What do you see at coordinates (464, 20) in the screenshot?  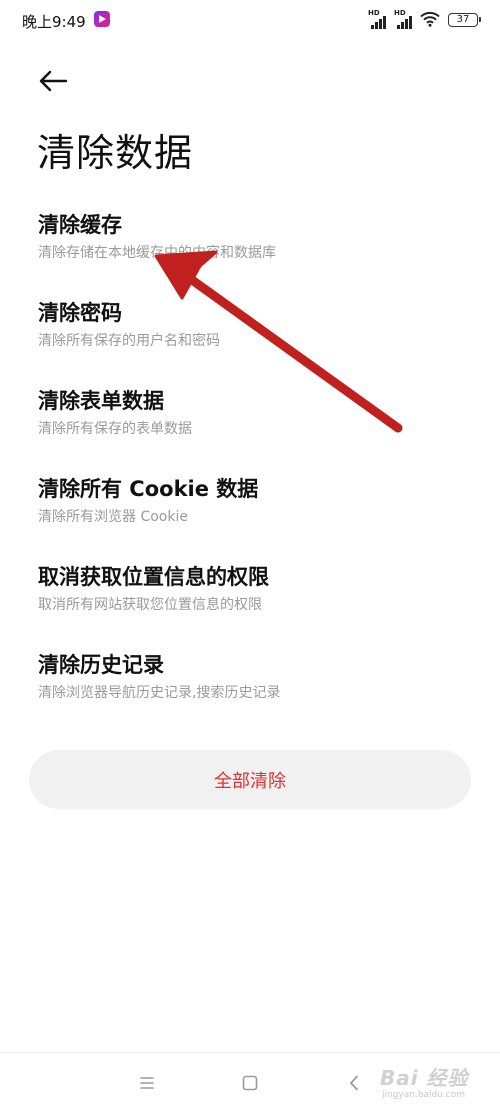 I see `battery-indicator: 37` at bounding box center [464, 20].